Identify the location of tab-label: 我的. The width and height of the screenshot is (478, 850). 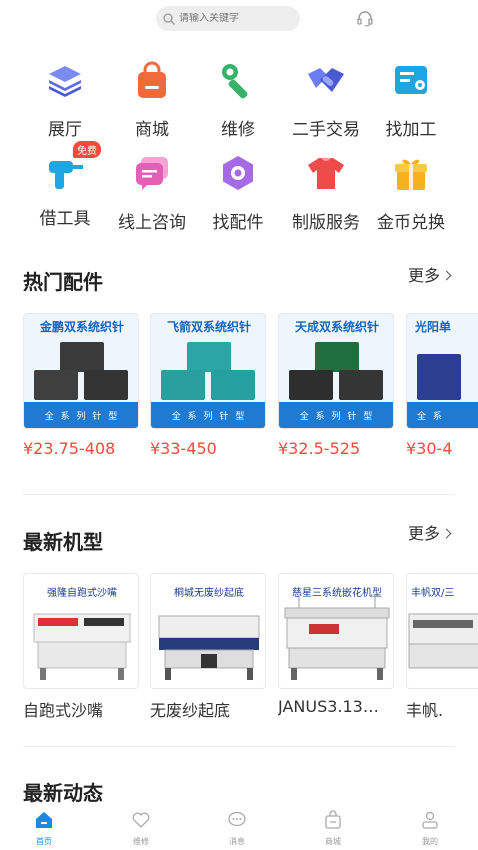
(430, 841).